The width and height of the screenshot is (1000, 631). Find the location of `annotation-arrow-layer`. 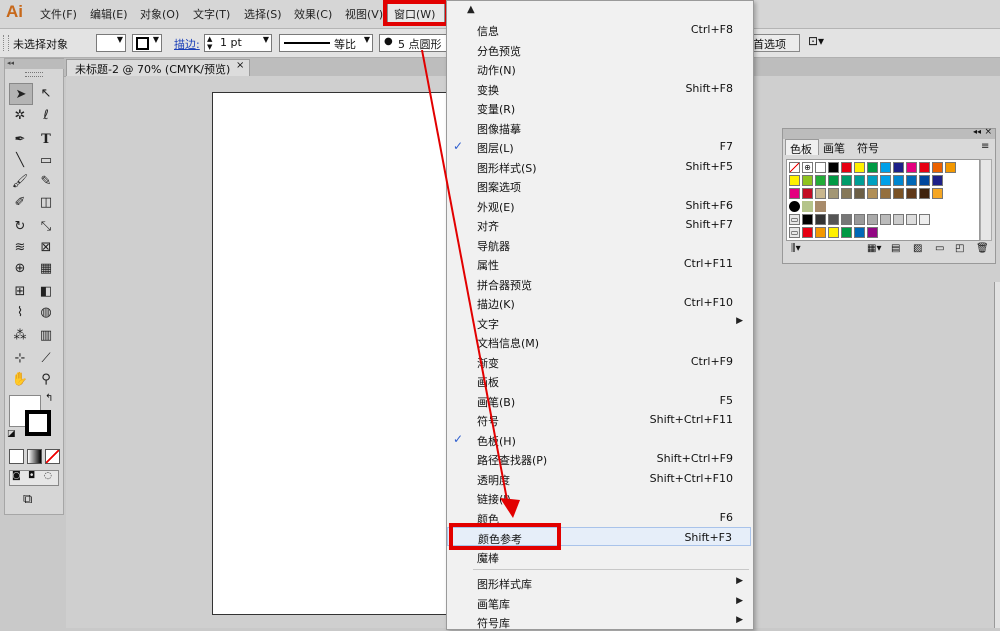

annotation-arrow-layer is located at coordinates (470, 283).